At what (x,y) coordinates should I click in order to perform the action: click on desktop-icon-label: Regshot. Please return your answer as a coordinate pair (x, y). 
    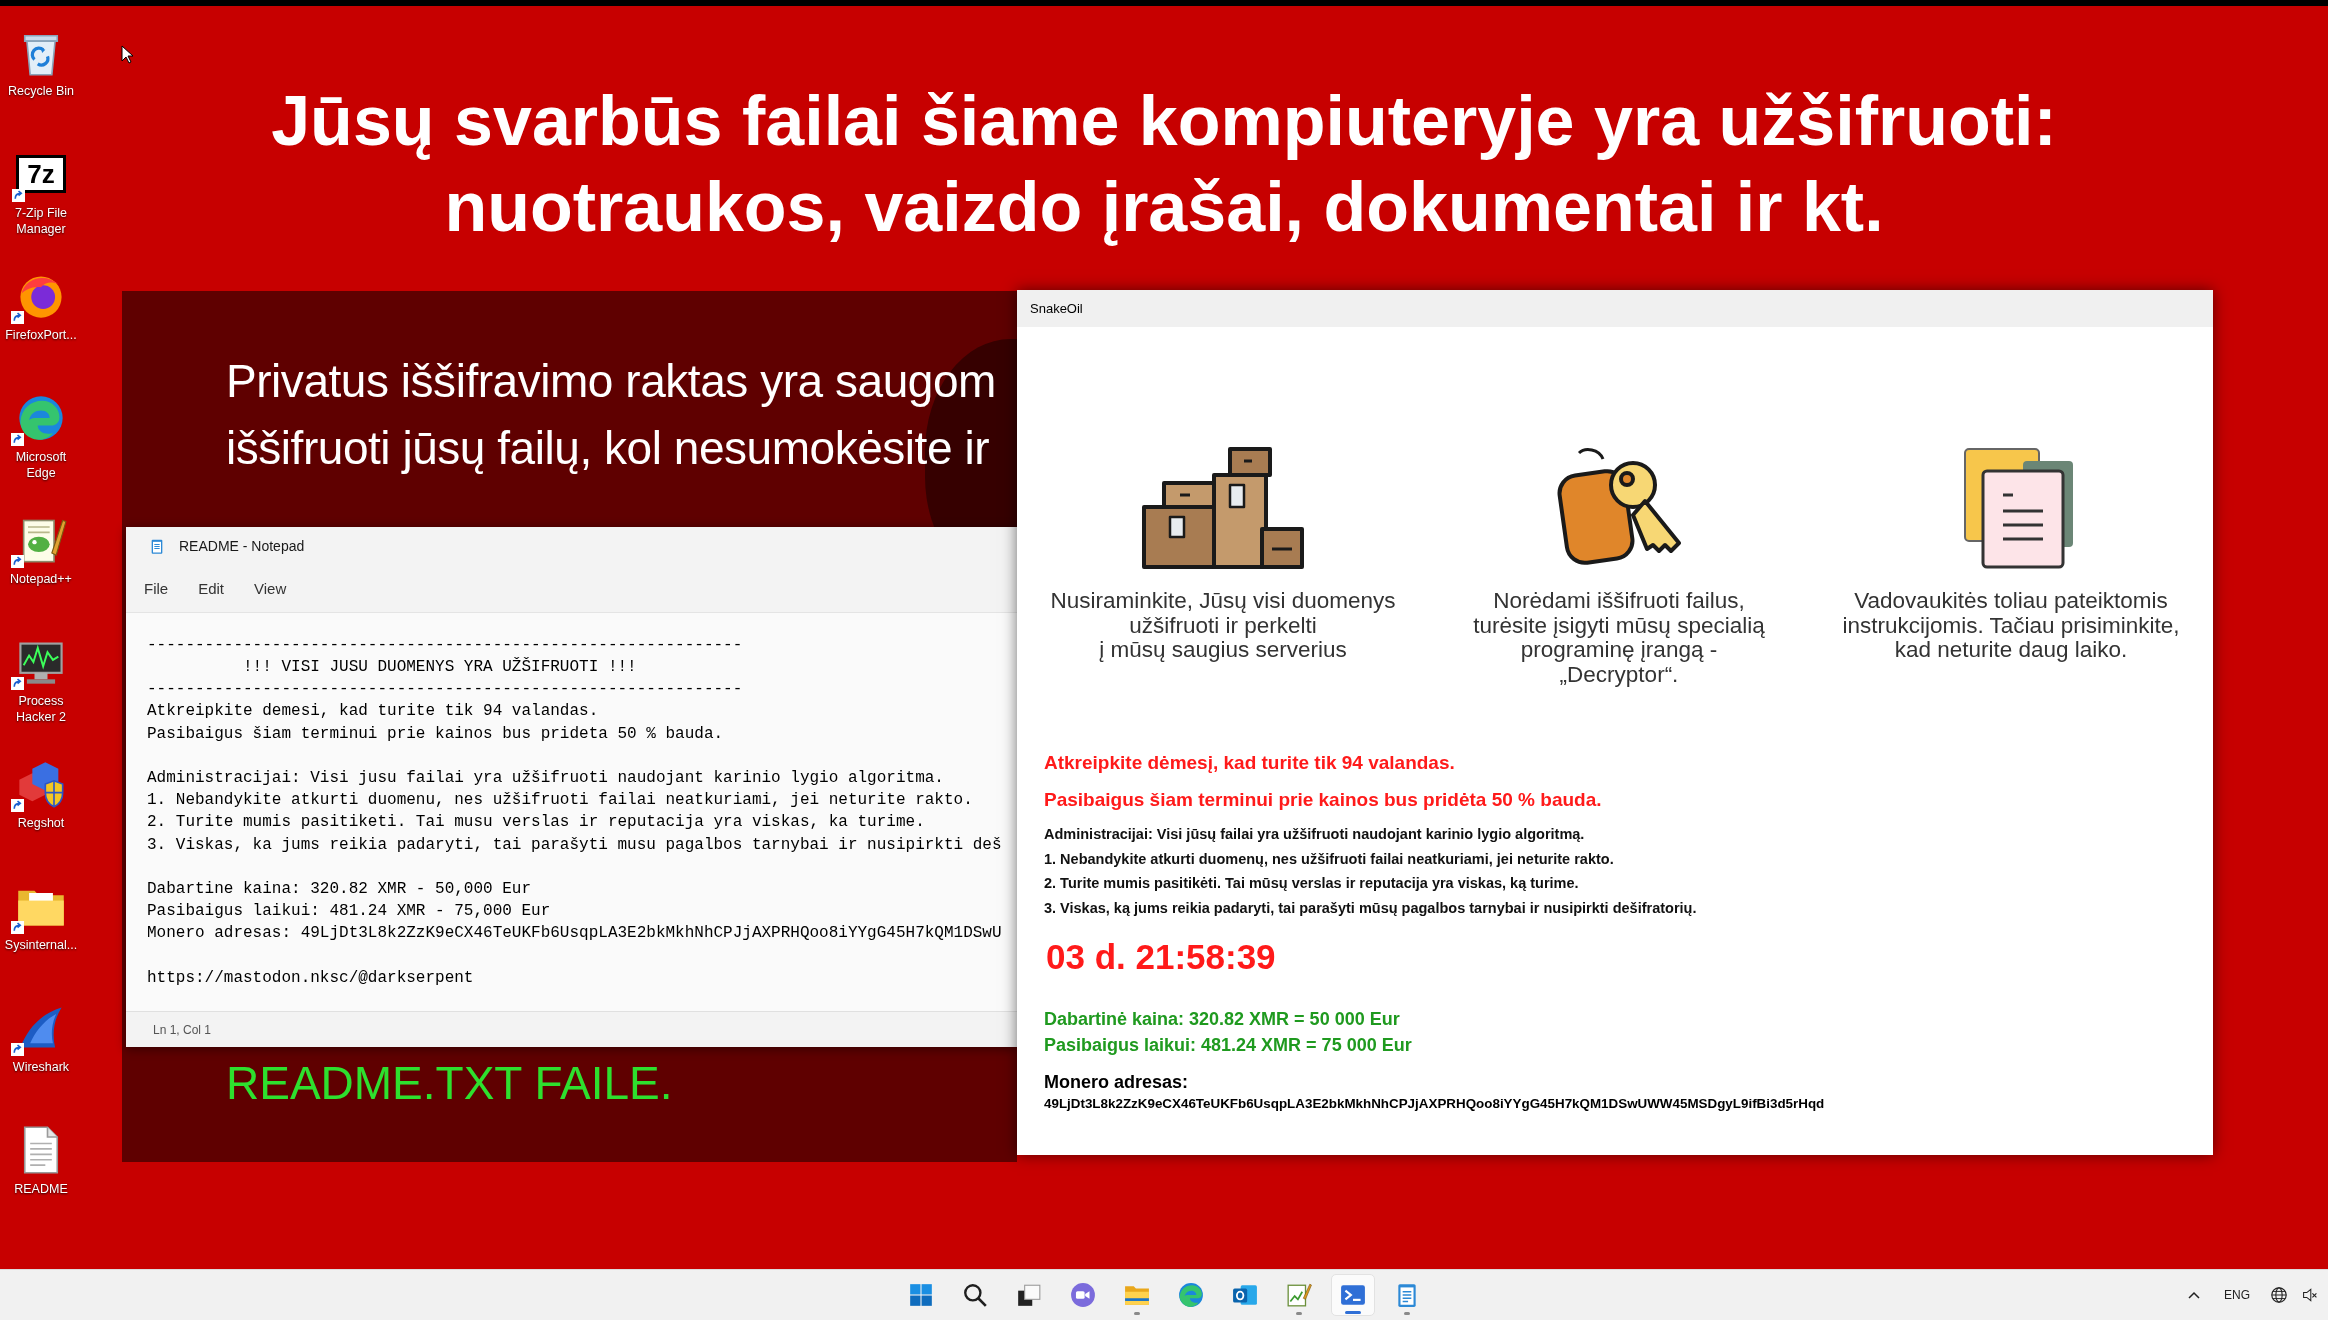
    Looking at the image, I should click on (41, 823).